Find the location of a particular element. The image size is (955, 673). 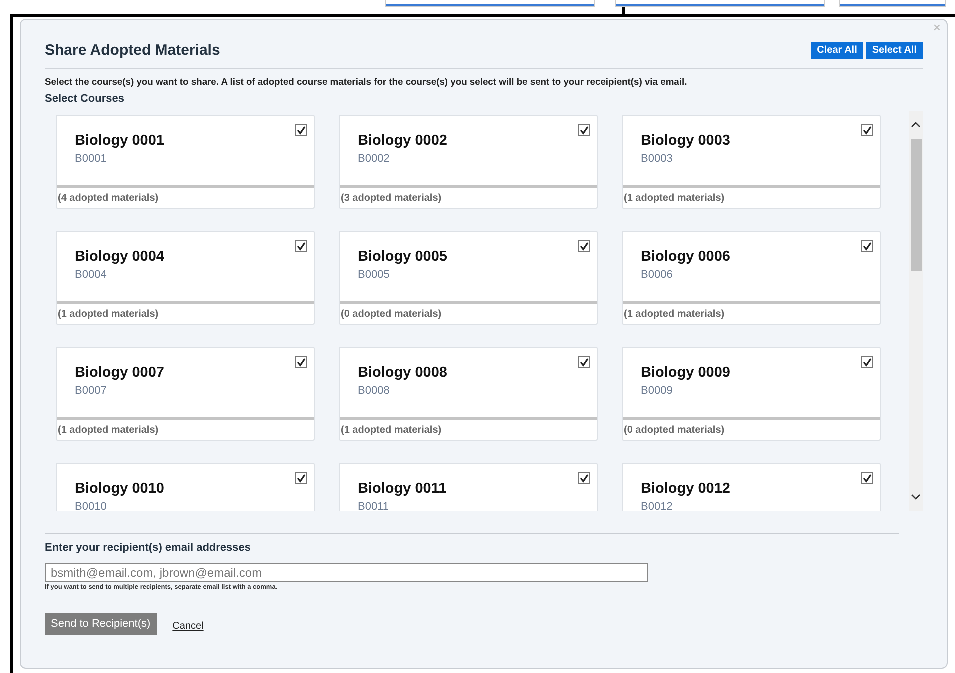

email-label: Enter your recipient(s) email addresses is located at coordinates (148, 548).